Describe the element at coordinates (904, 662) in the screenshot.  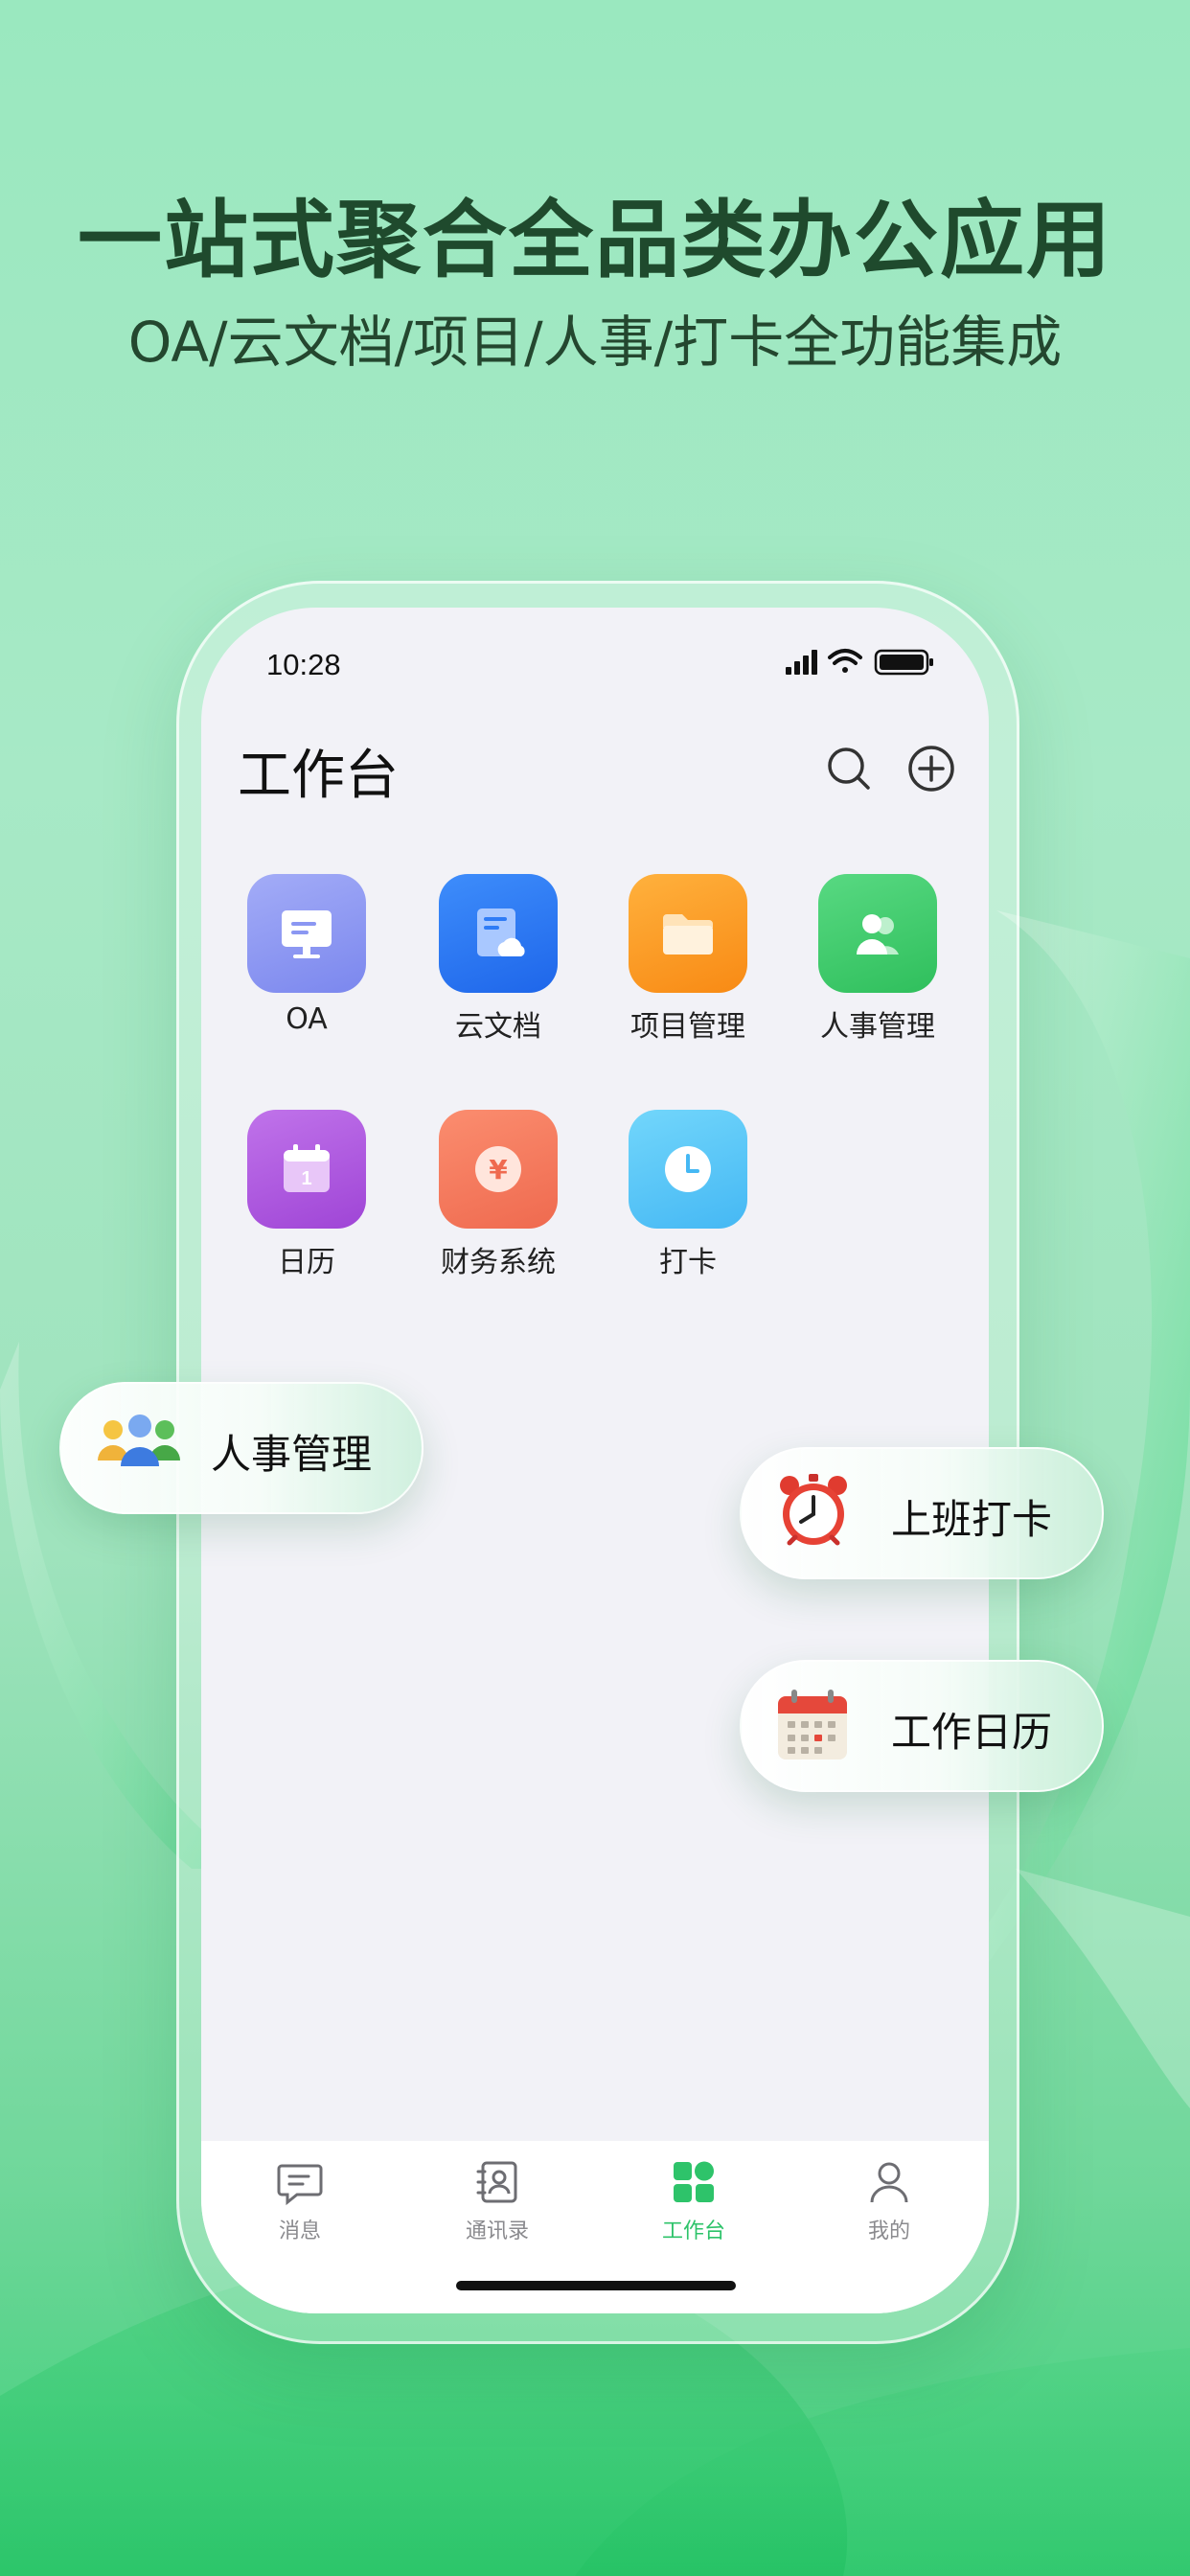
I see `battery-icon` at that location.